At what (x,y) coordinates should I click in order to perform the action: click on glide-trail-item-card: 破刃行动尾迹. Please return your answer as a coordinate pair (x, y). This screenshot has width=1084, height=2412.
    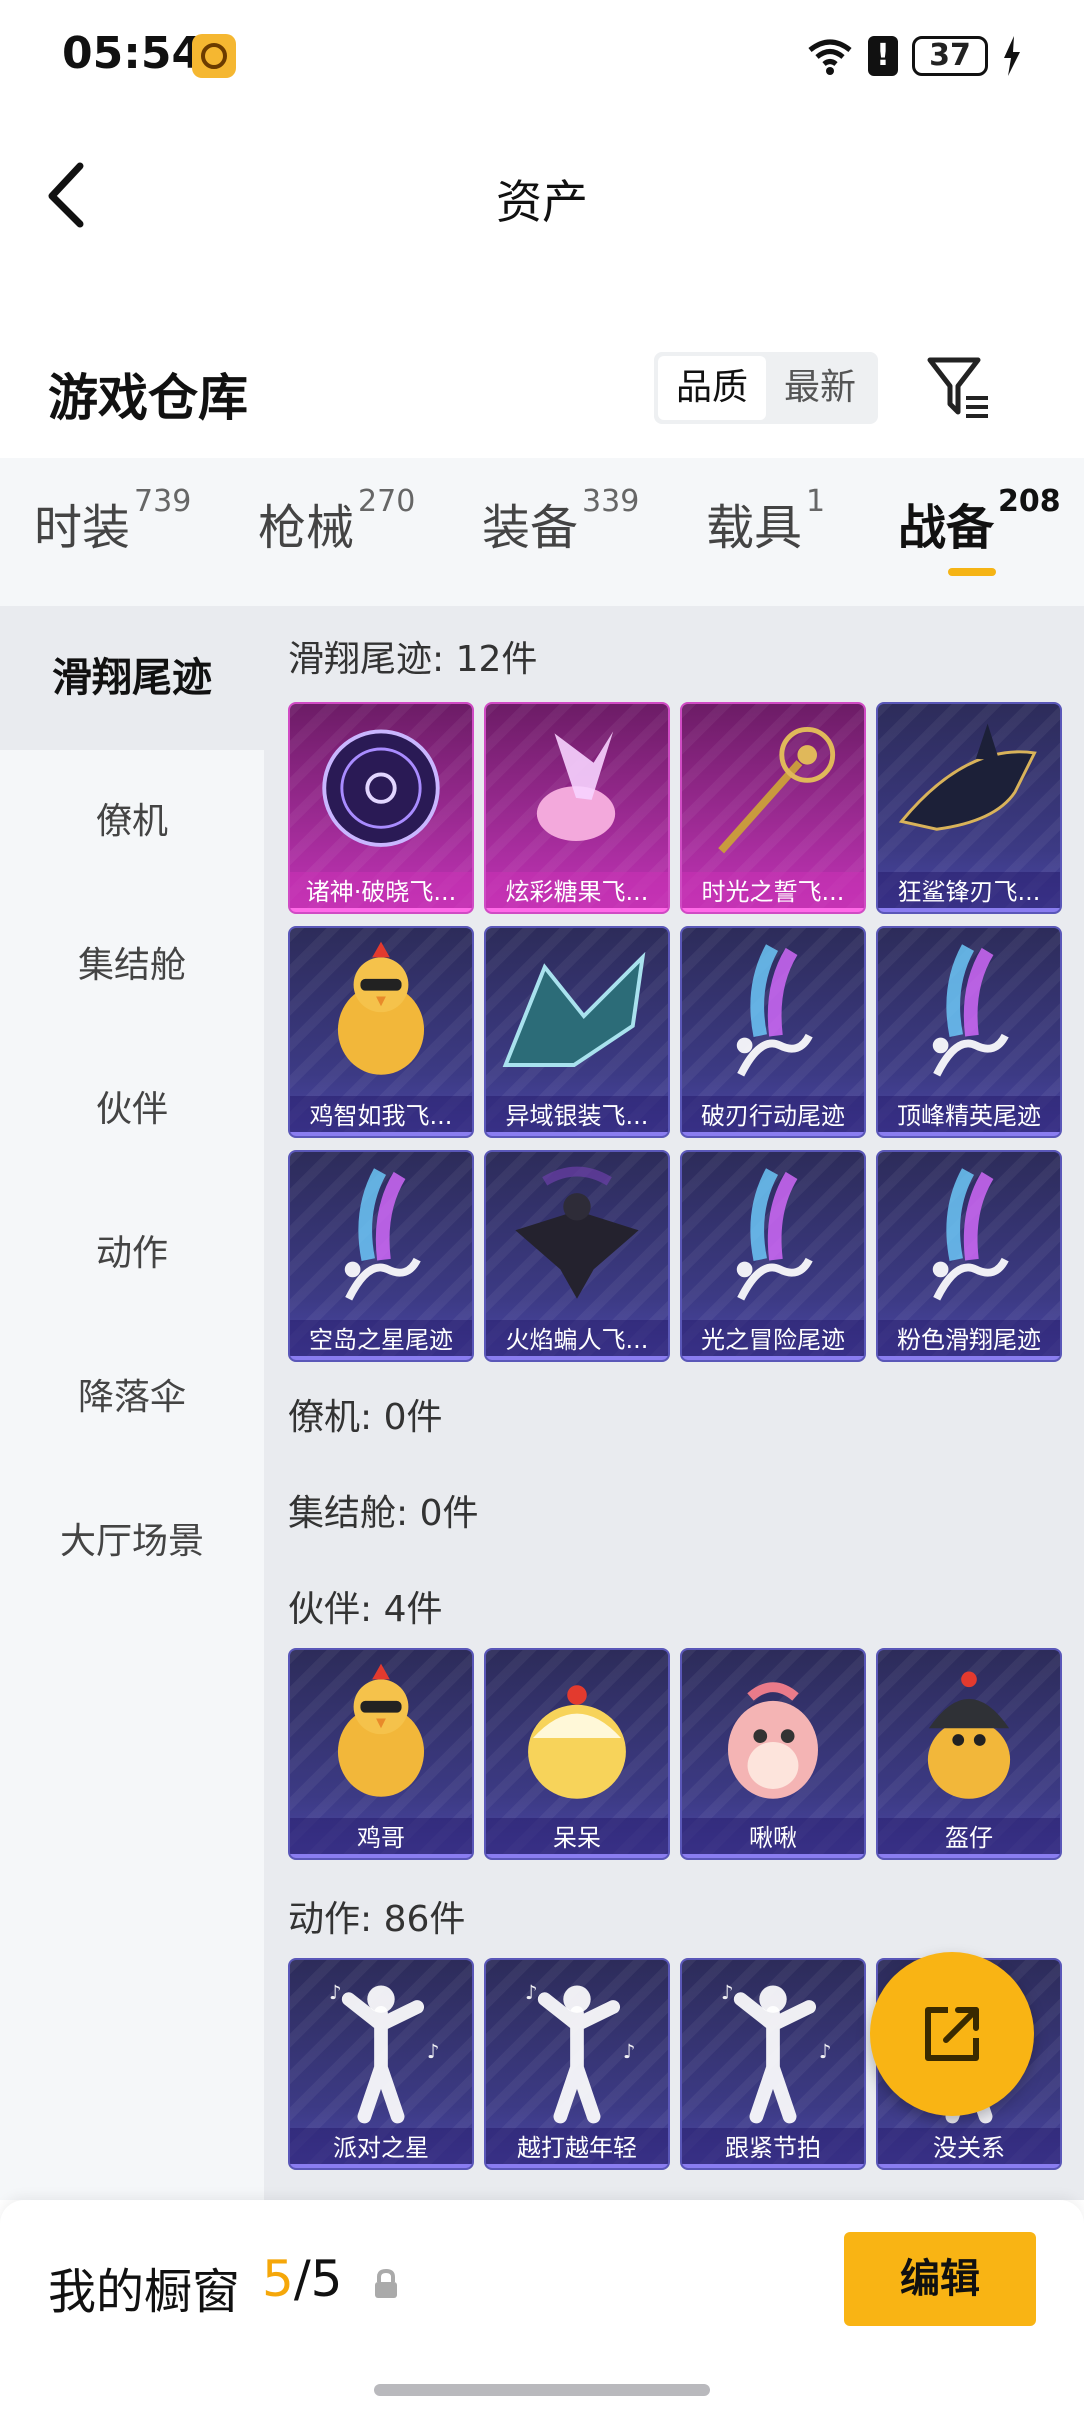
    Looking at the image, I should click on (773, 1032).